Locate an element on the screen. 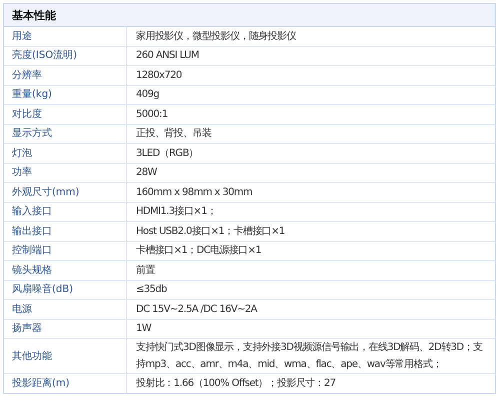  spec-label: 显示方式 is located at coordinates (32, 133).